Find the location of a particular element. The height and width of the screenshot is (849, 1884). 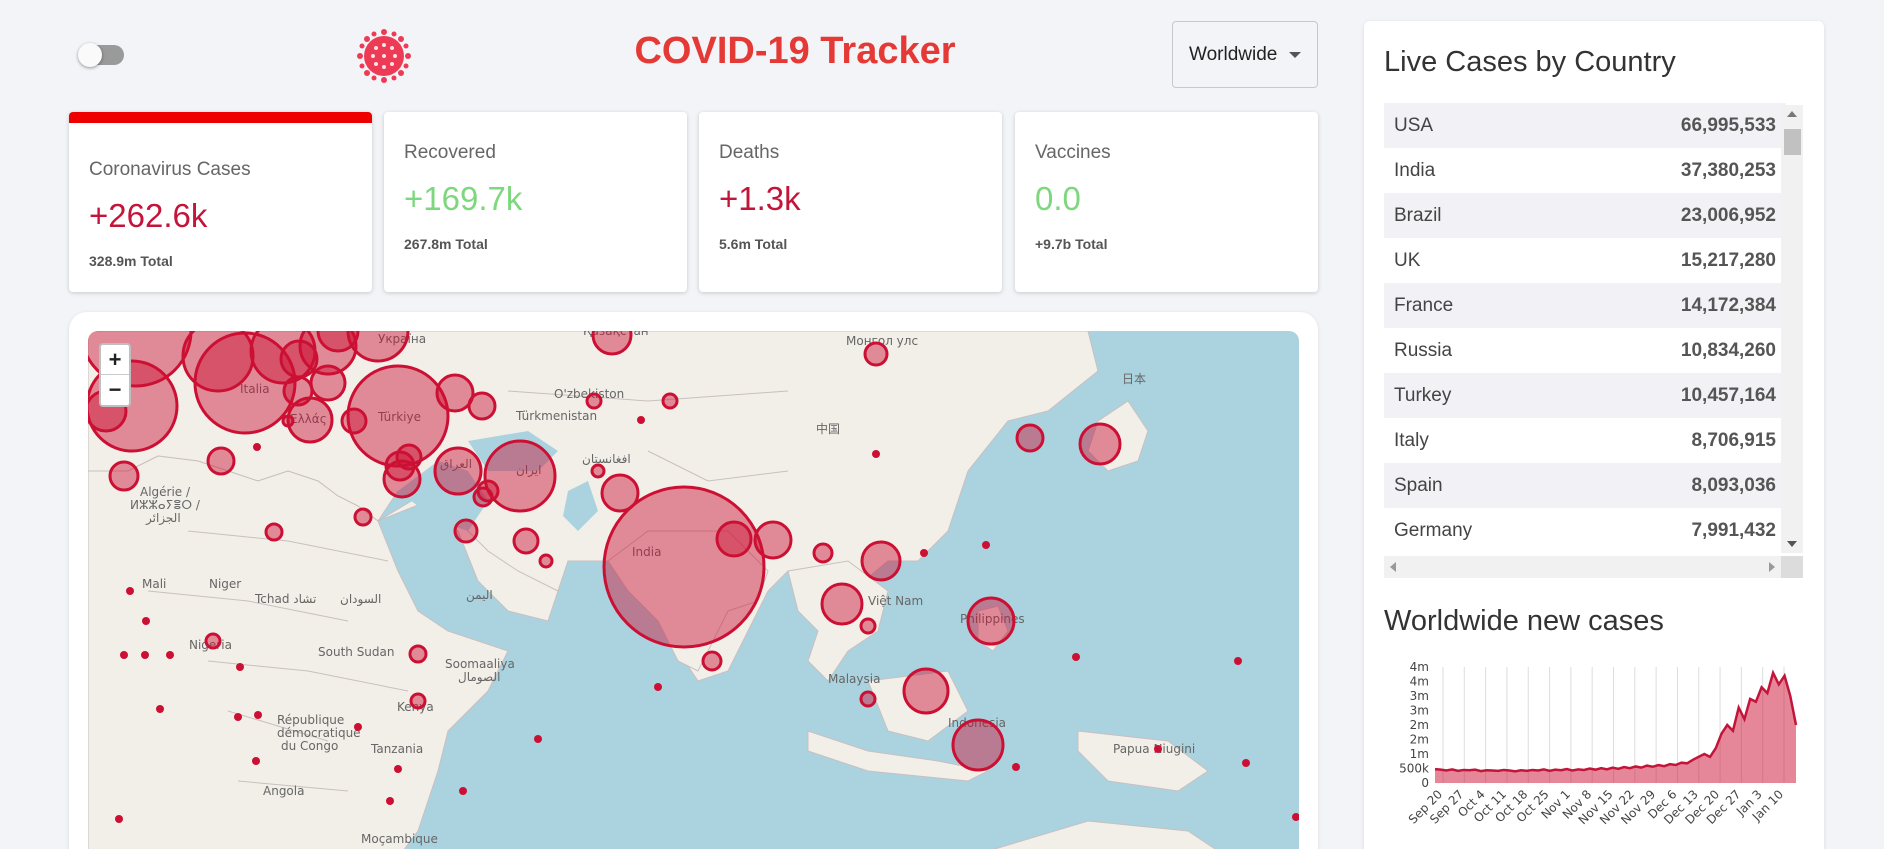

stat-value: +262.6k is located at coordinates (148, 215).